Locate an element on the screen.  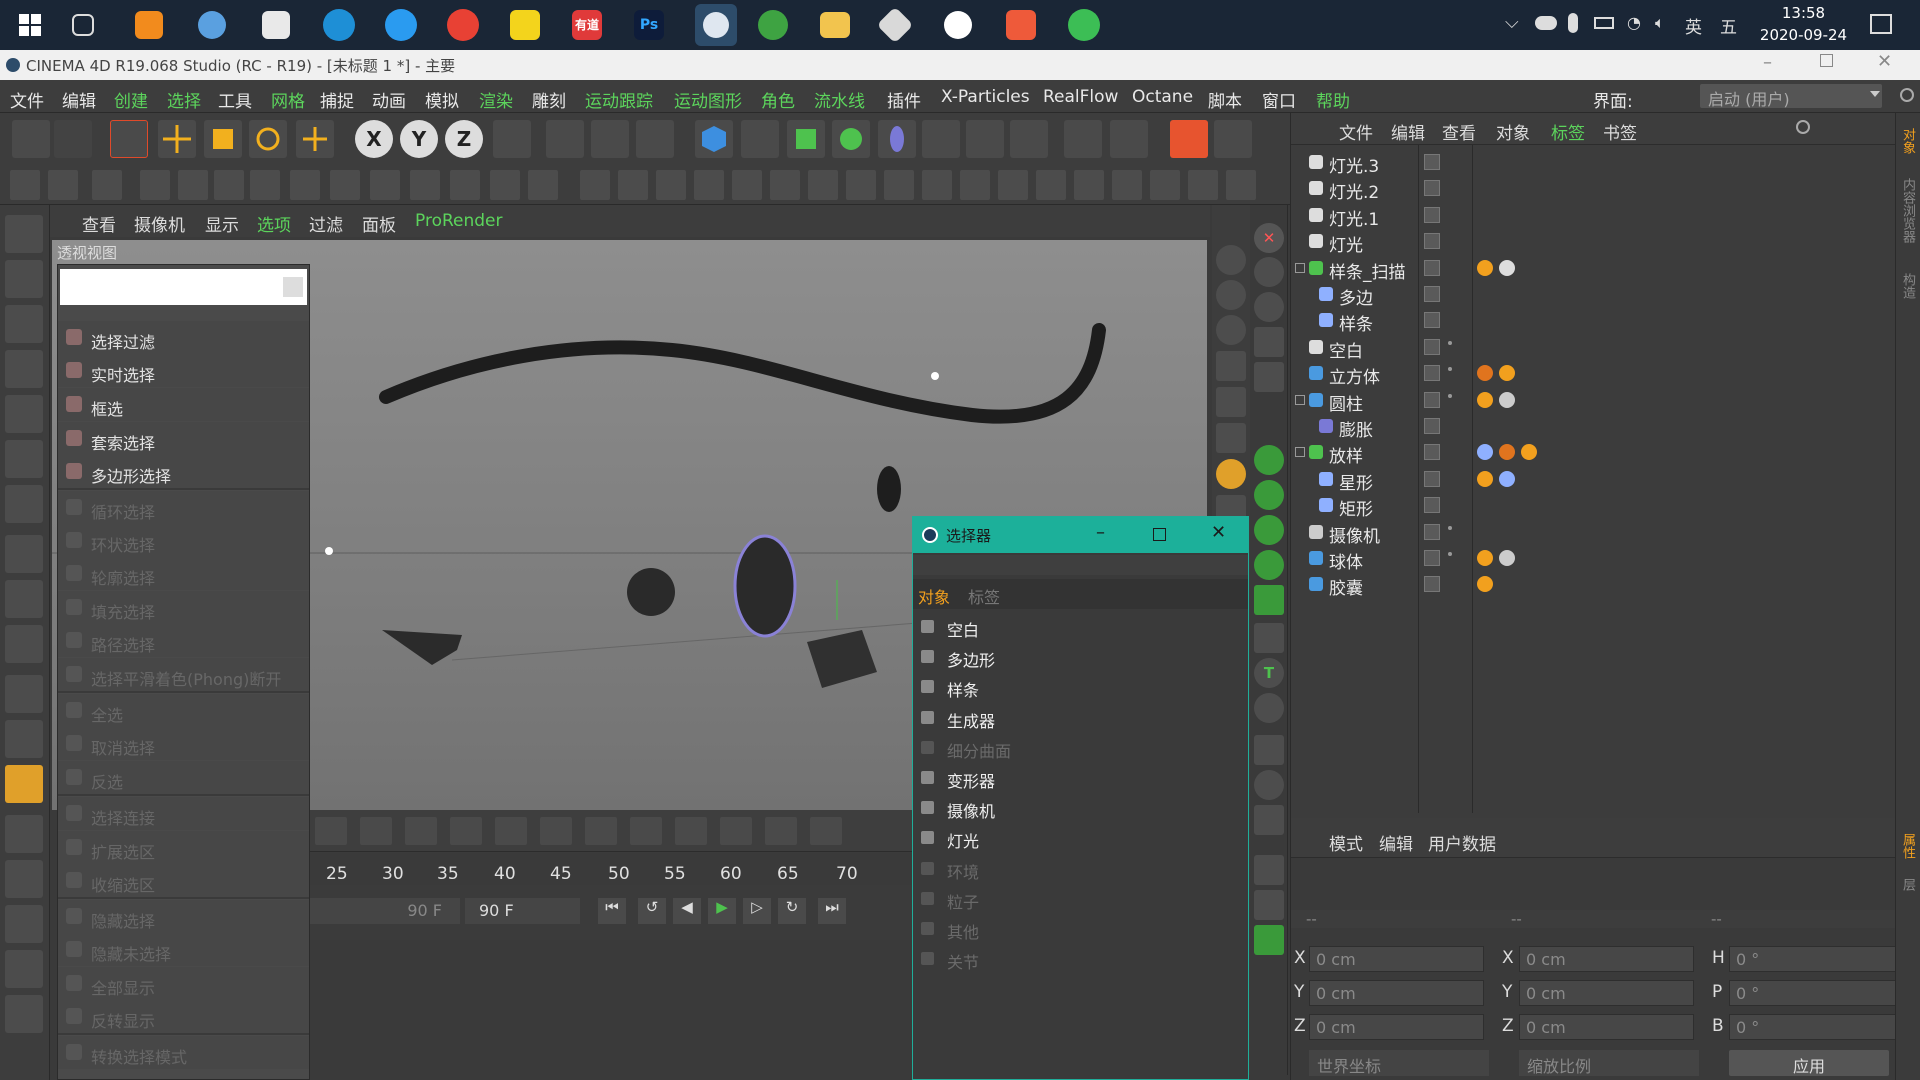
start-icon is located at coordinates (30, 25).